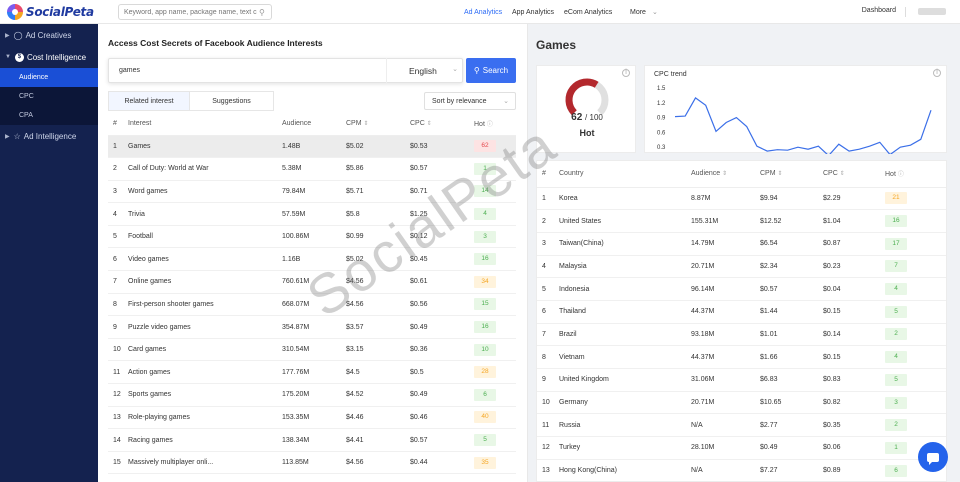 The image size is (960, 482). What do you see at coordinates (661, 89) in the screenshot?
I see `y-tick-label: 1.5` at bounding box center [661, 89].